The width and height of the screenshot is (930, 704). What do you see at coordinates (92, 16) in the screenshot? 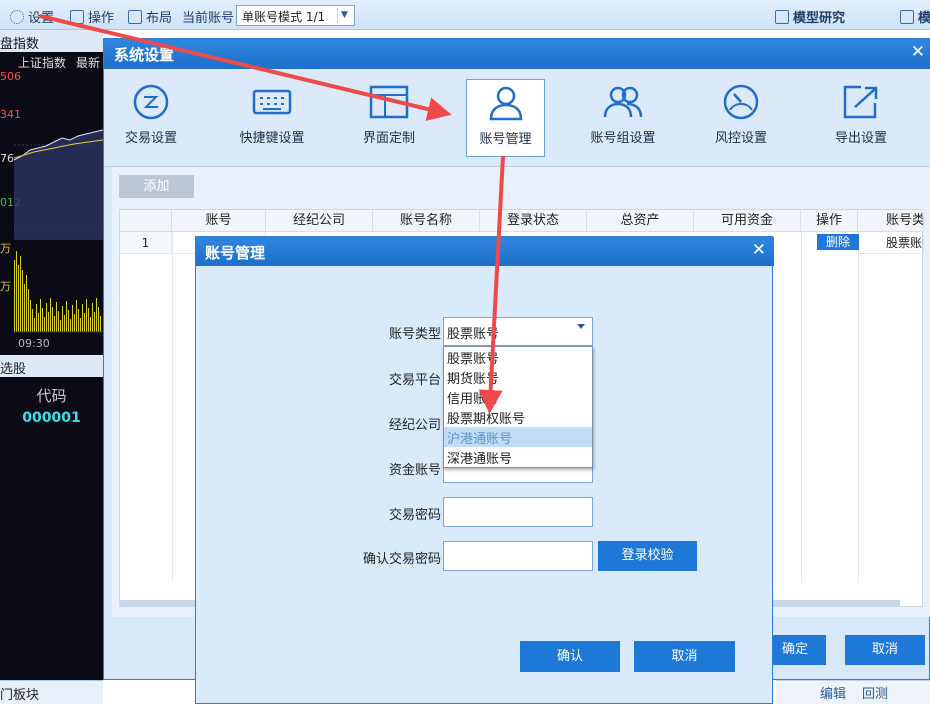
I see `operate-menu: 操作` at bounding box center [92, 16].